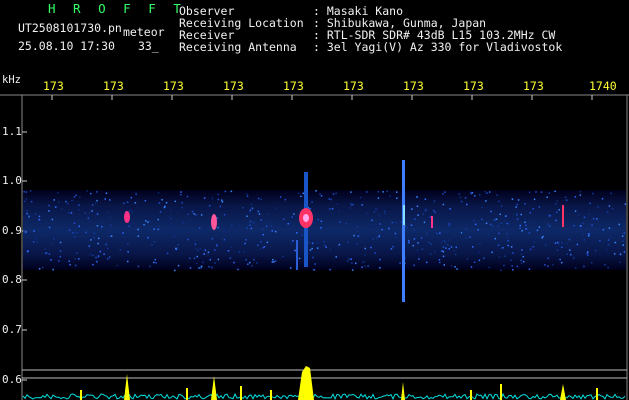 Image resolution: width=629 pixels, height=400 pixels. What do you see at coordinates (324, 396) in the screenshot?
I see `spectrum-noise-floor` at bounding box center [324, 396].